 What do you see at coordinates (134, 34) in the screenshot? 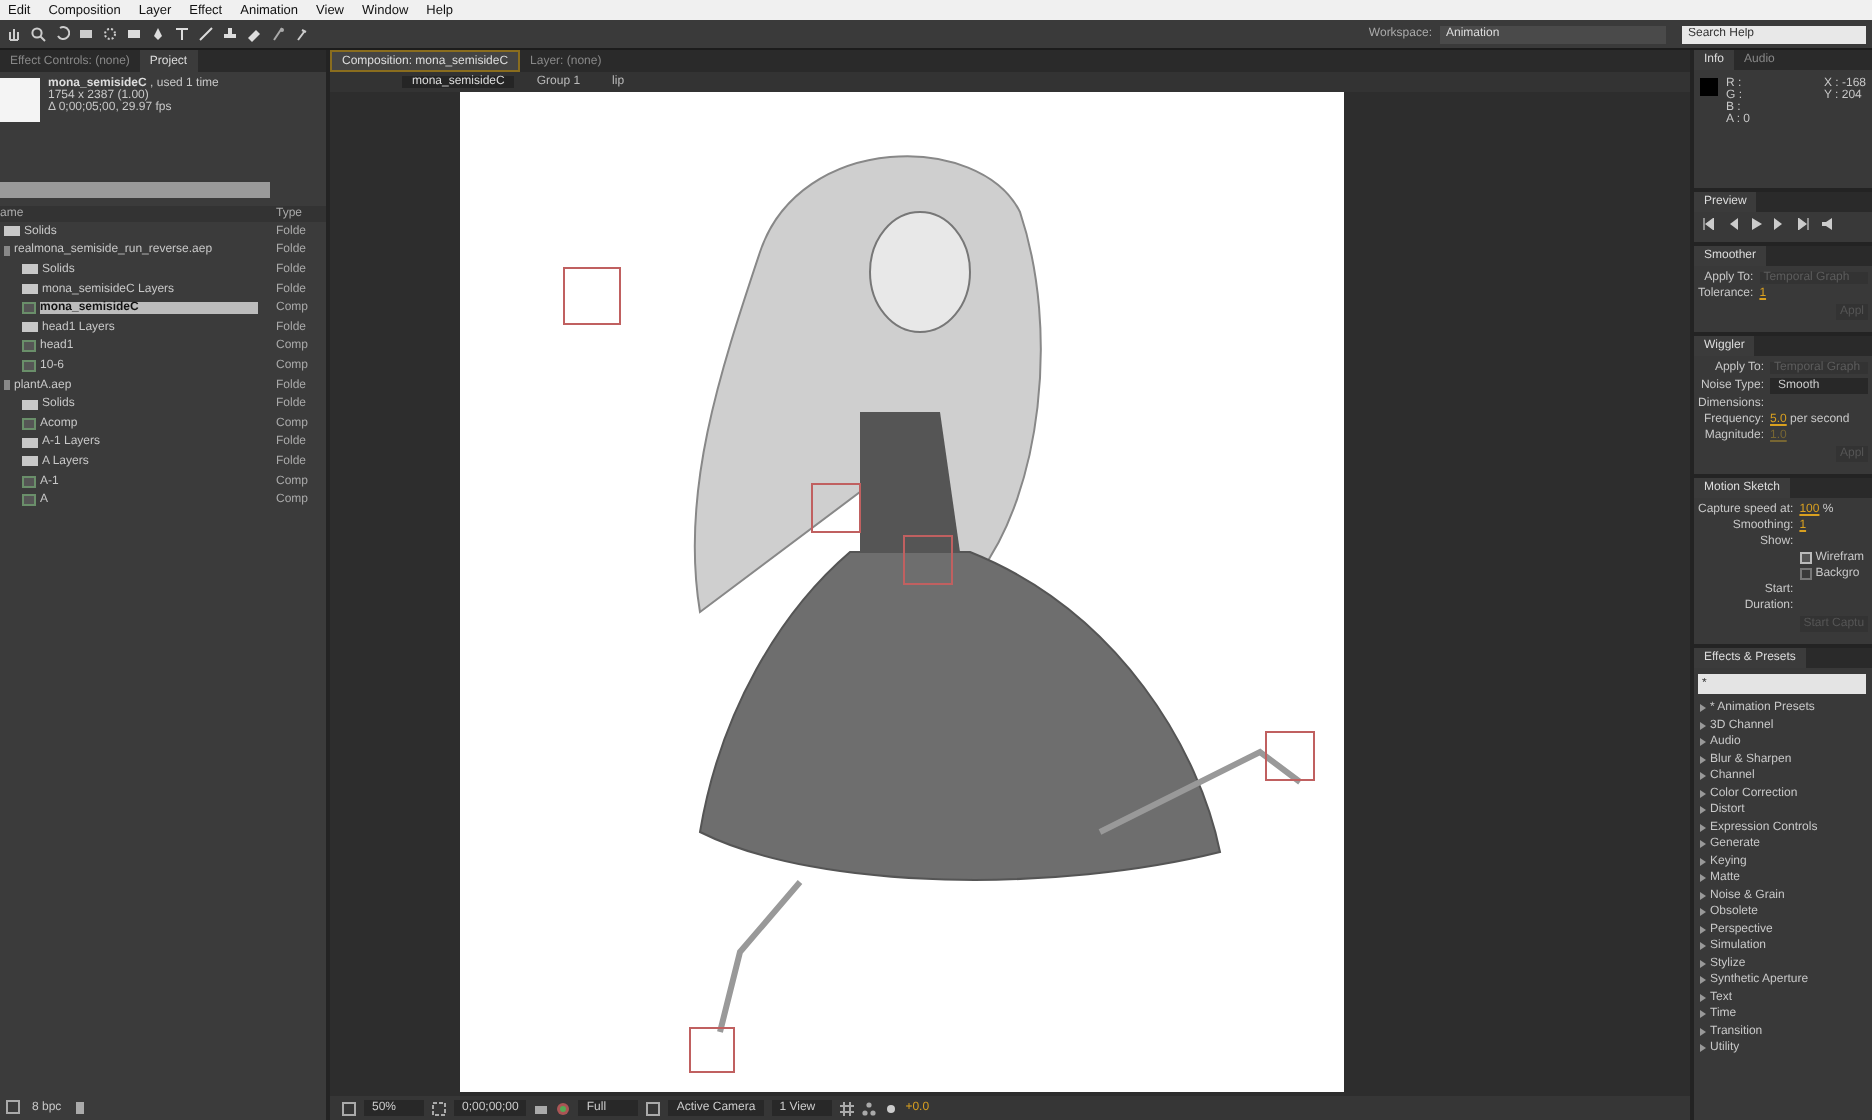
I see `rectangle-tool-icon` at bounding box center [134, 34].